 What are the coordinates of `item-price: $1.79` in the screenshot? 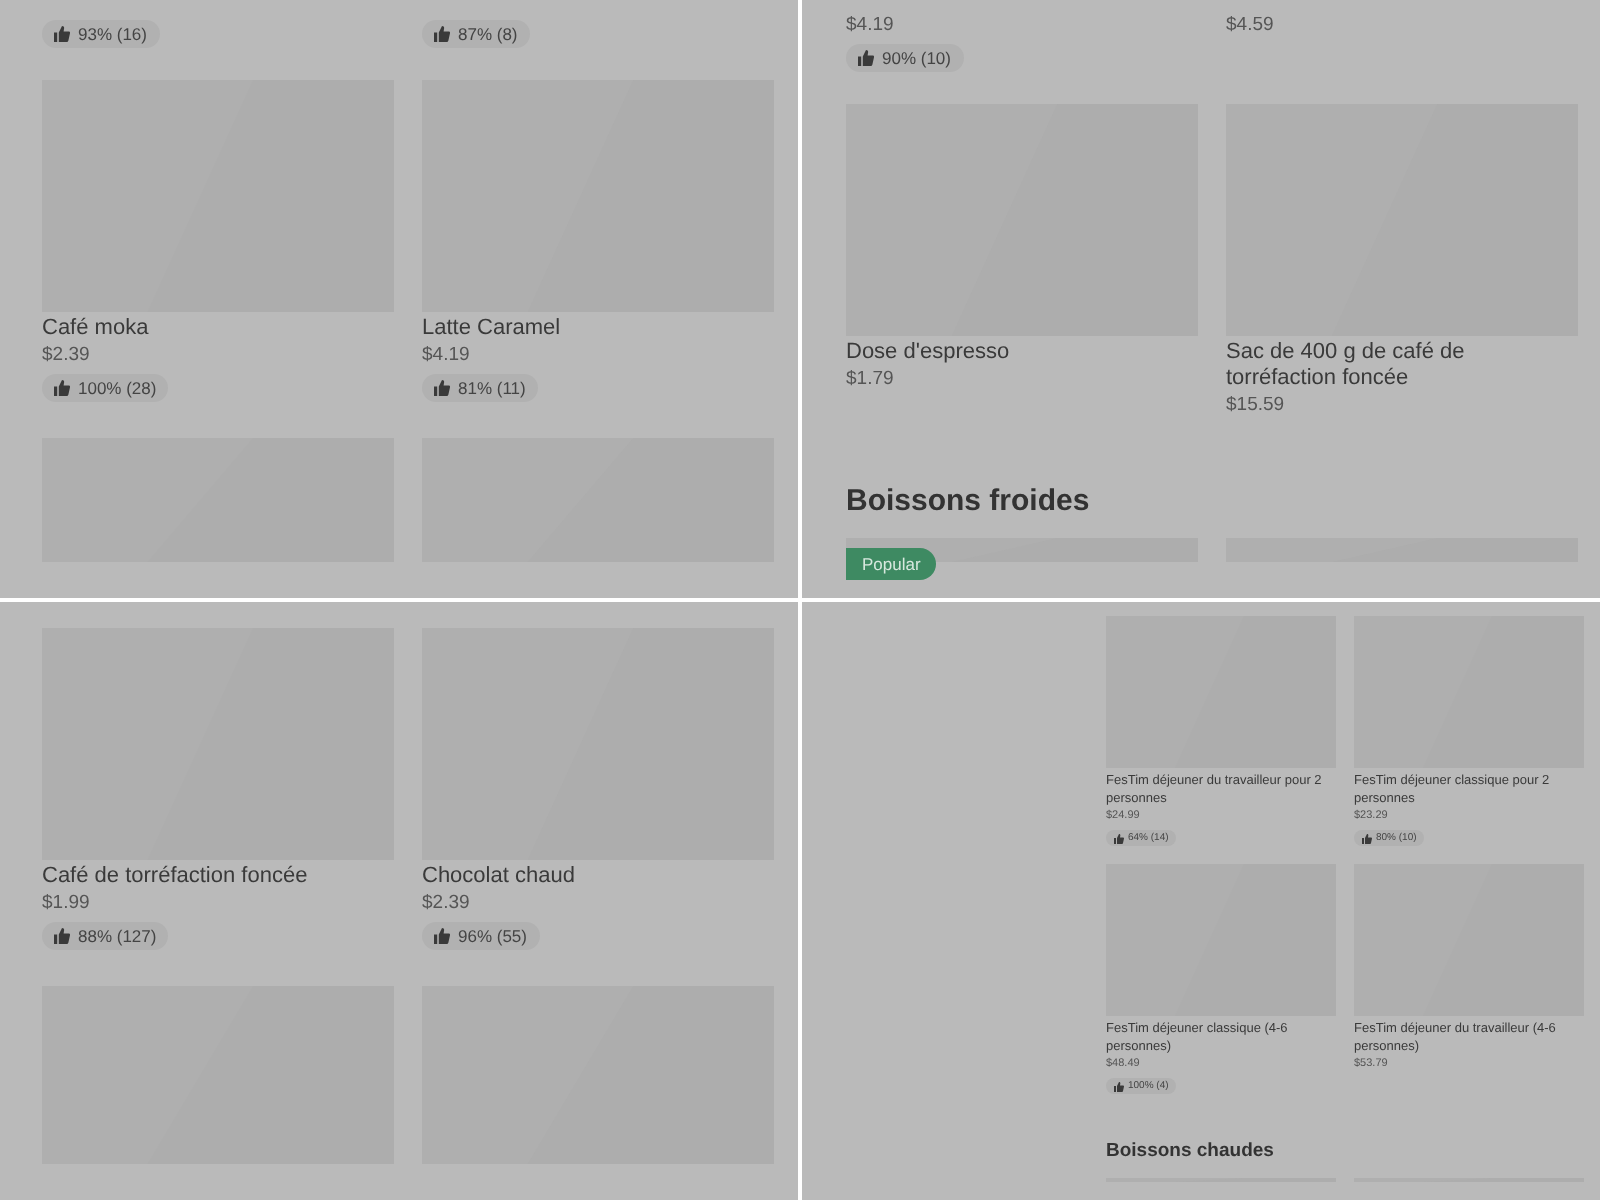 It's located at (870, 380).